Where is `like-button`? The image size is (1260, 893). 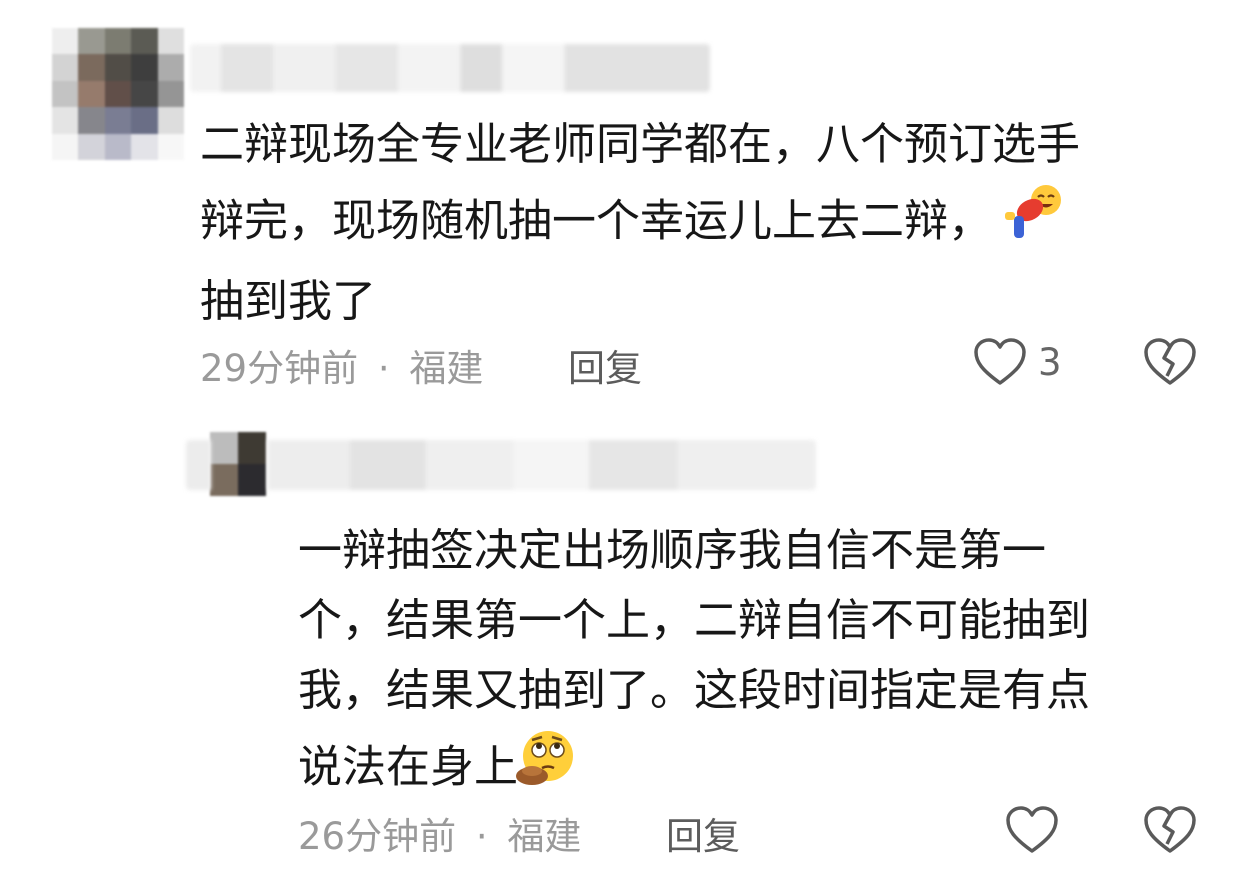
like-button is located at coordinates (1032, 832).